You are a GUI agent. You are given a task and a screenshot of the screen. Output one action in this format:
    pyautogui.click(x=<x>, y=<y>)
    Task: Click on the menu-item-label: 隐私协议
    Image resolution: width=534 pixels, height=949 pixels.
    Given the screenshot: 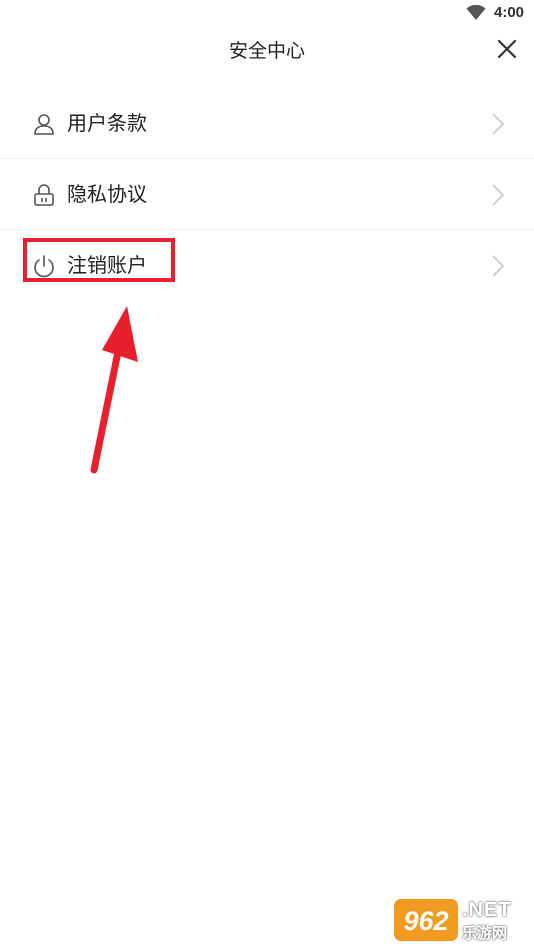 What is the action you would take?
    pyautogui.click(x=107, y=194)
    